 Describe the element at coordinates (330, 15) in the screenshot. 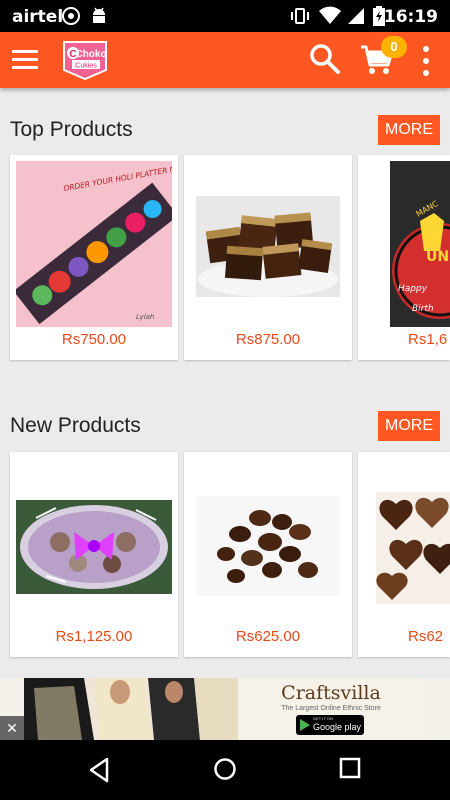

I see `wifi-icon` at that location.